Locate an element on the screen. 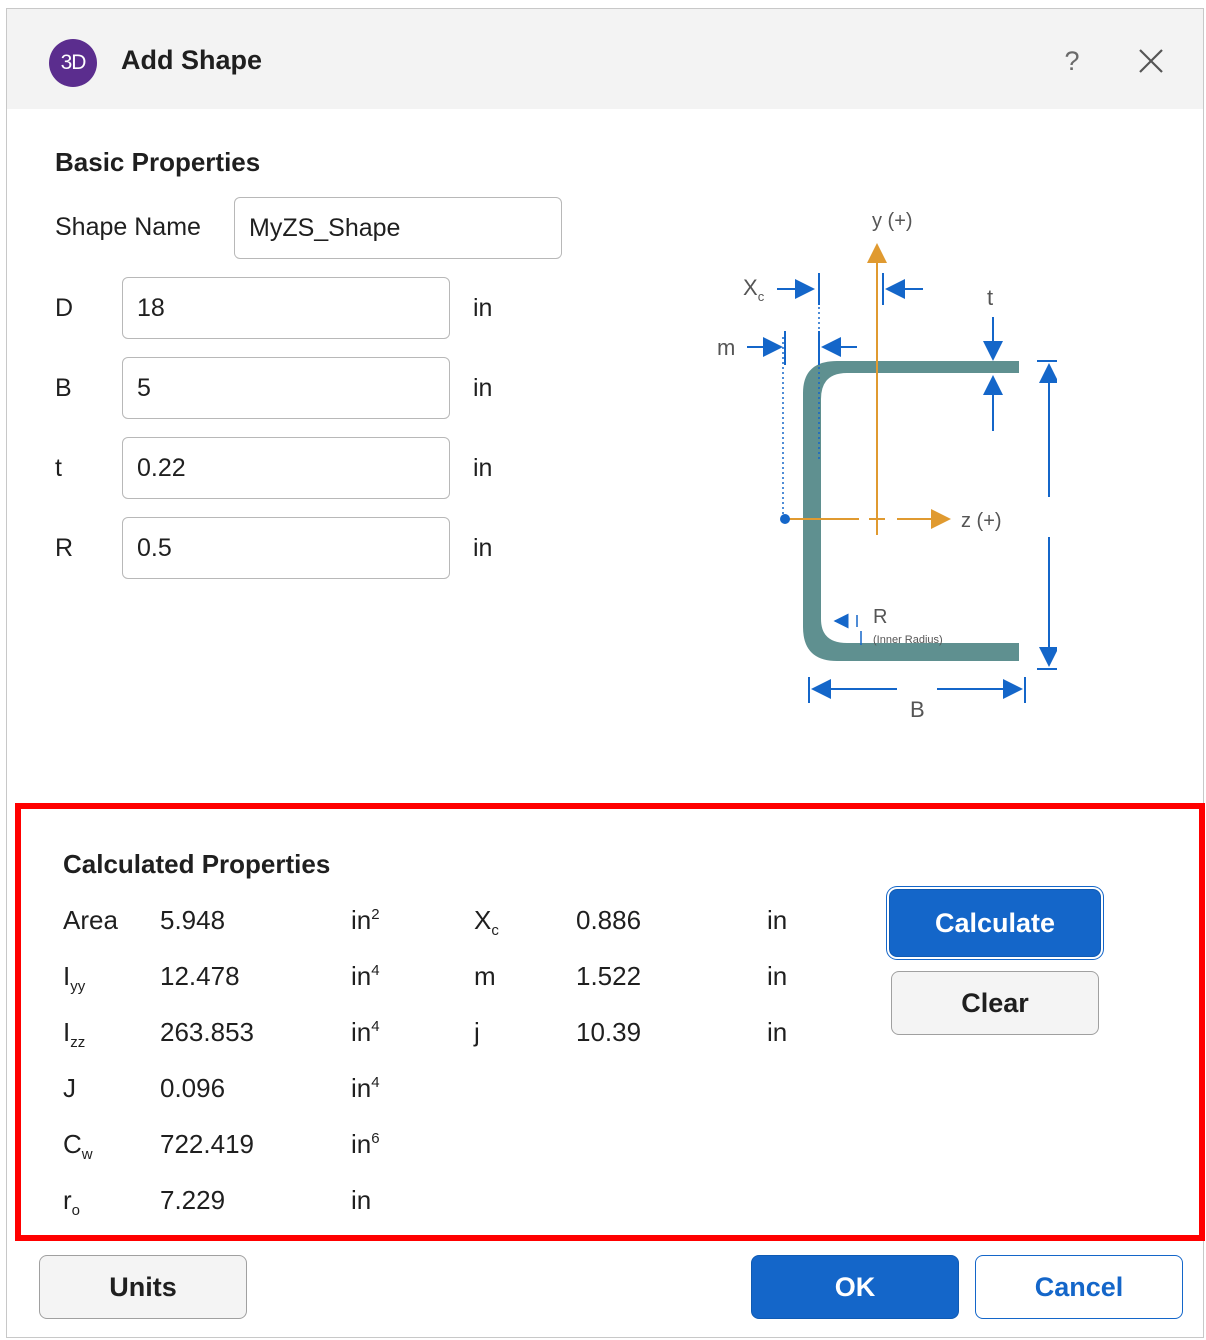  area-value: 5.948 is located at coordinates (193, 920).